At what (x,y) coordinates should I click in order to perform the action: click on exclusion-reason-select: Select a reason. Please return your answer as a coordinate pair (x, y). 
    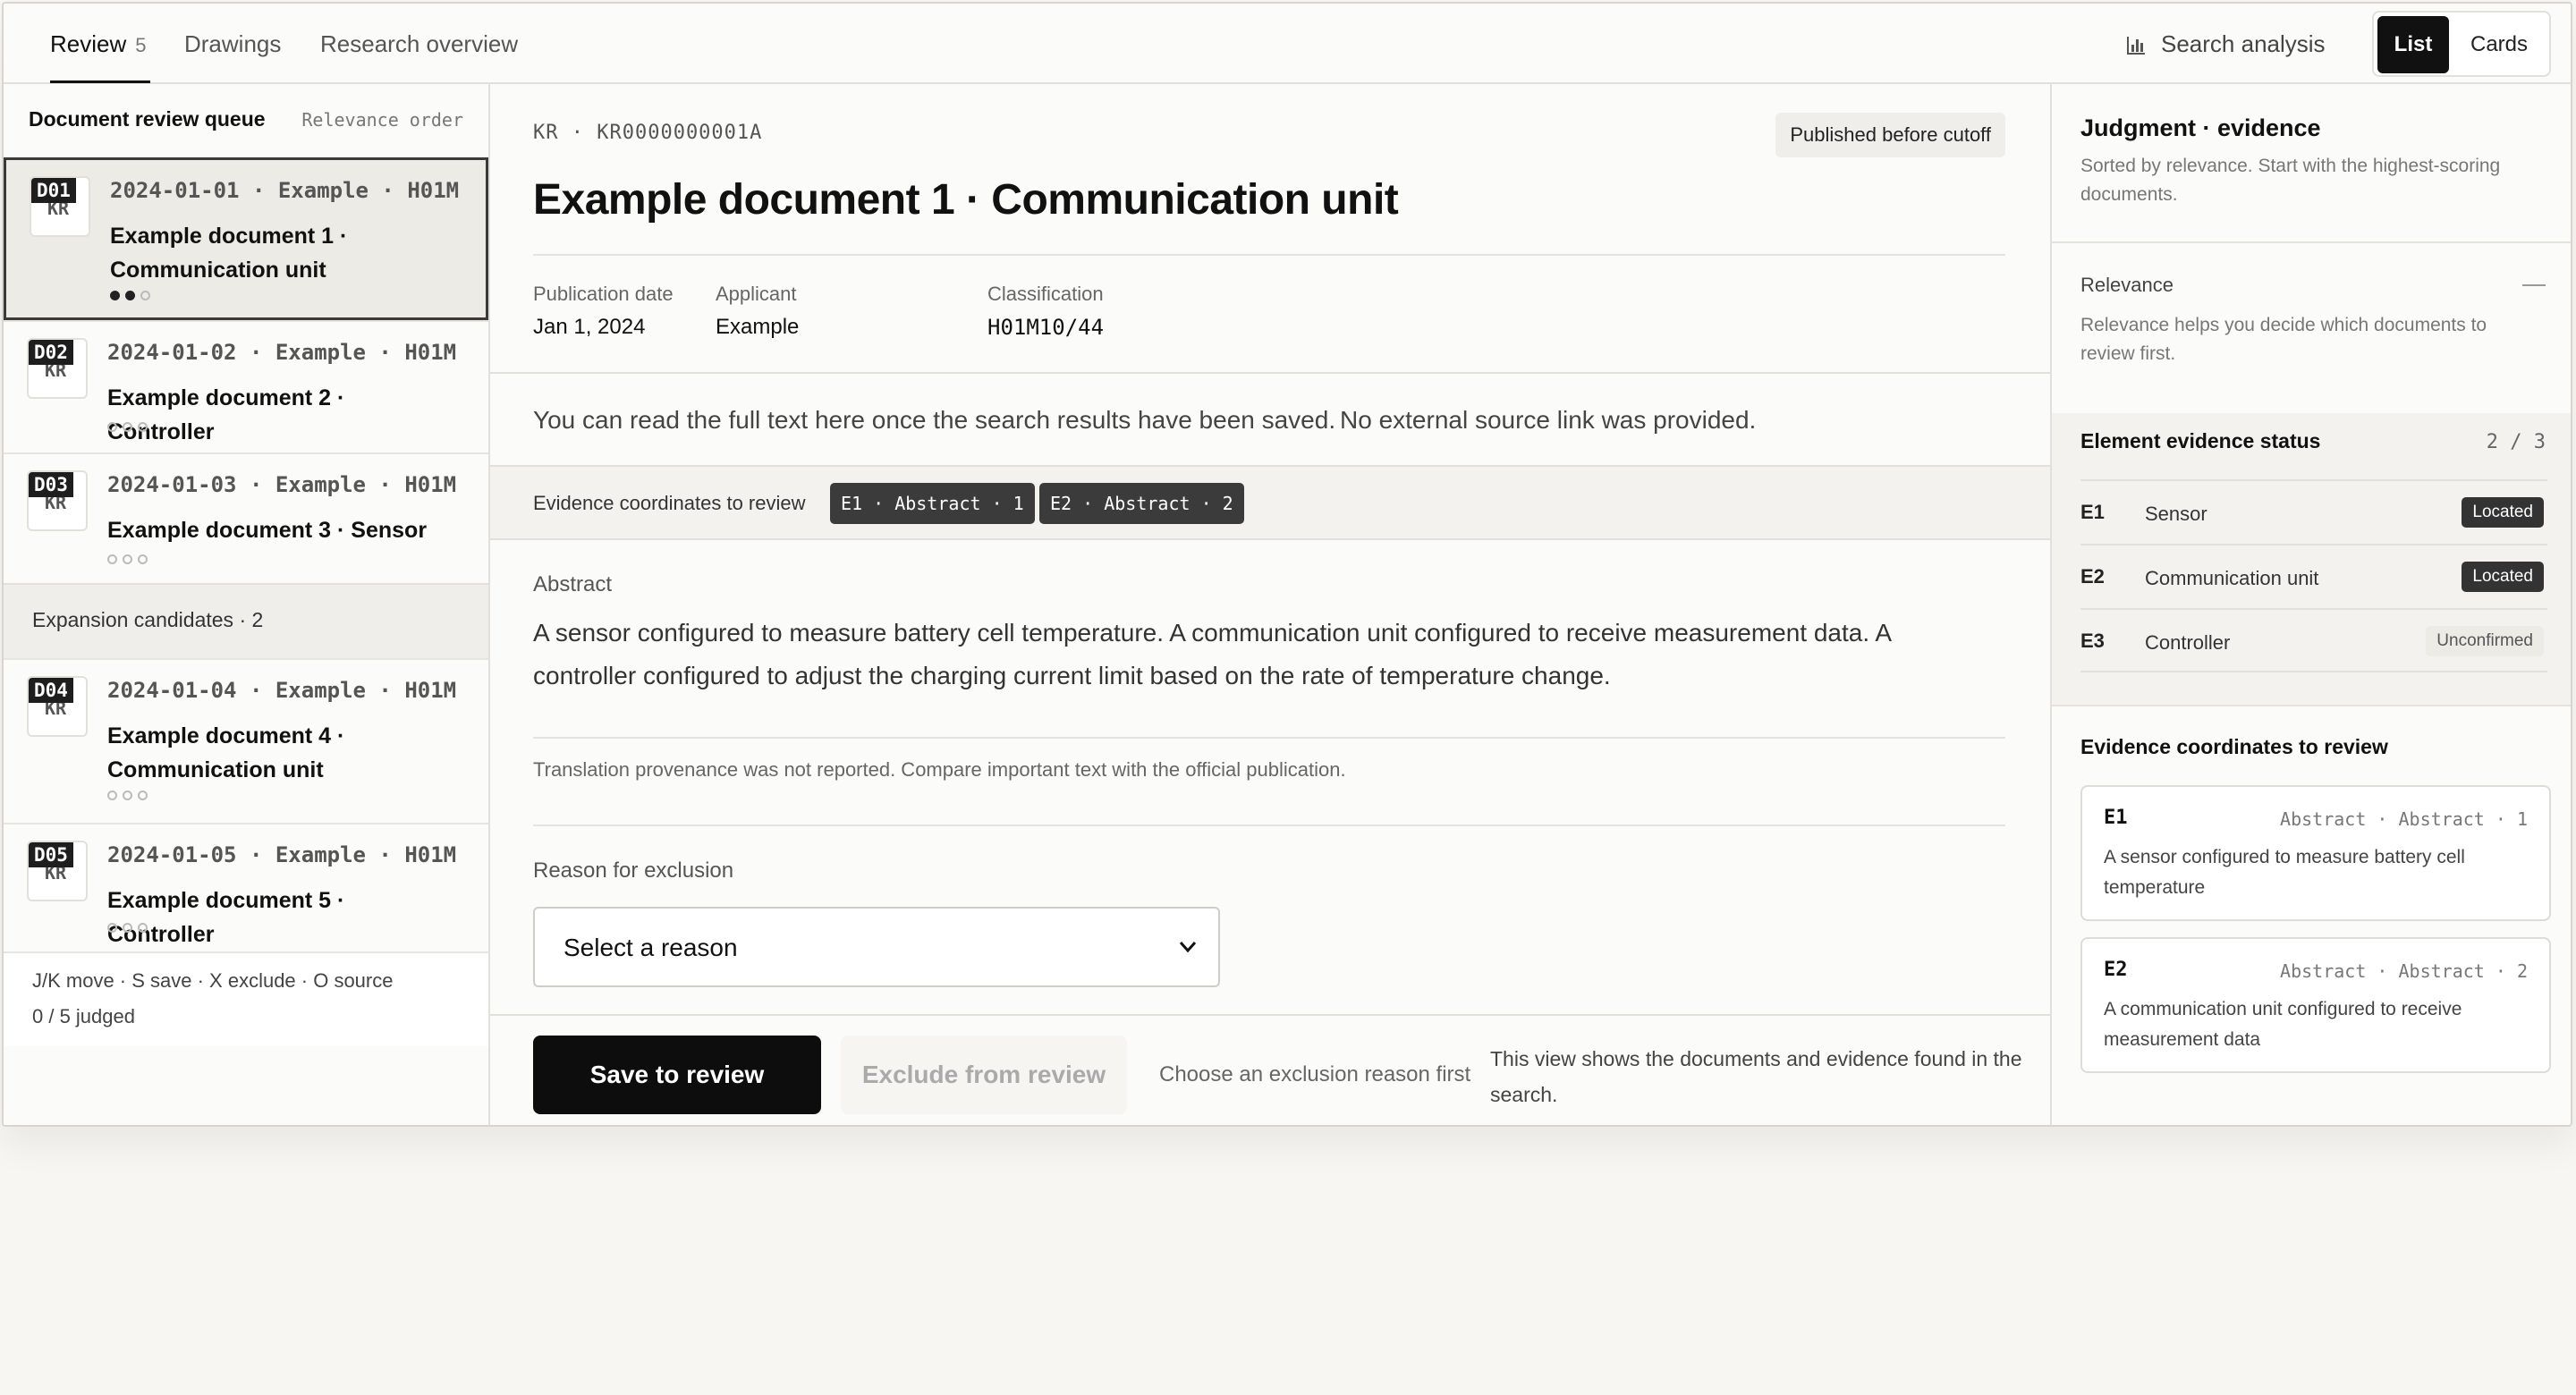
    Looking at the image, I should click on (876, 947).